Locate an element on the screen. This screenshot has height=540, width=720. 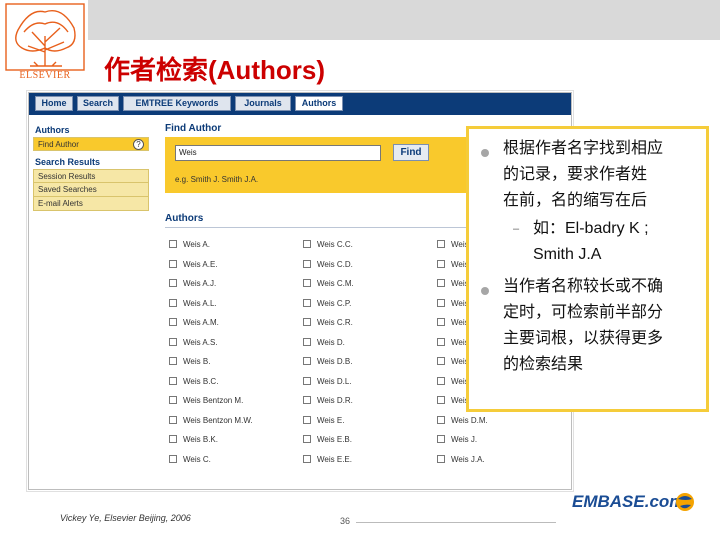
author-row: Weis C.R. is located at coordinates (328, 323).